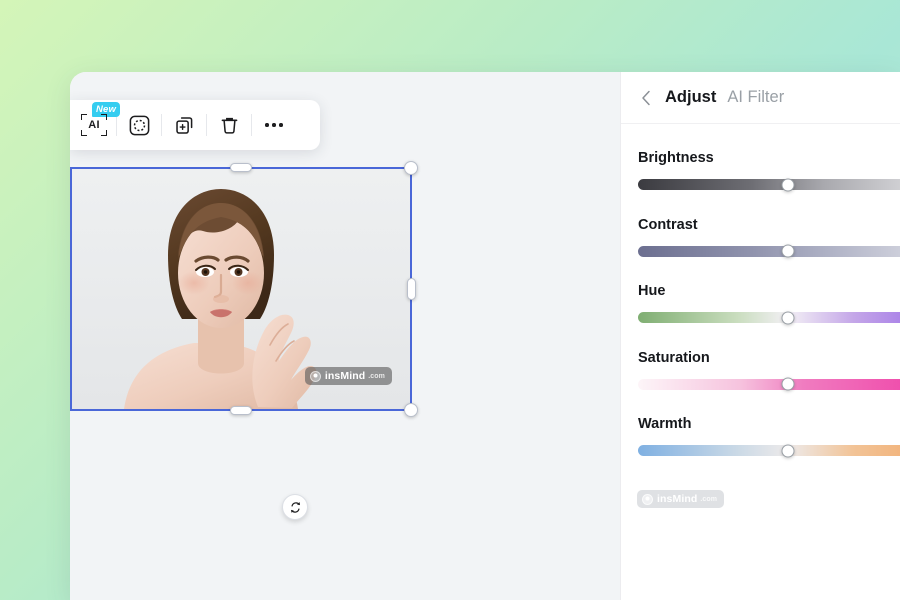 This screenshot has width=900, height=600. What do you see at coordinates (241, 410) in the screenshot?
I see `resize-handle-bottom` at bounding box center [241, 410].